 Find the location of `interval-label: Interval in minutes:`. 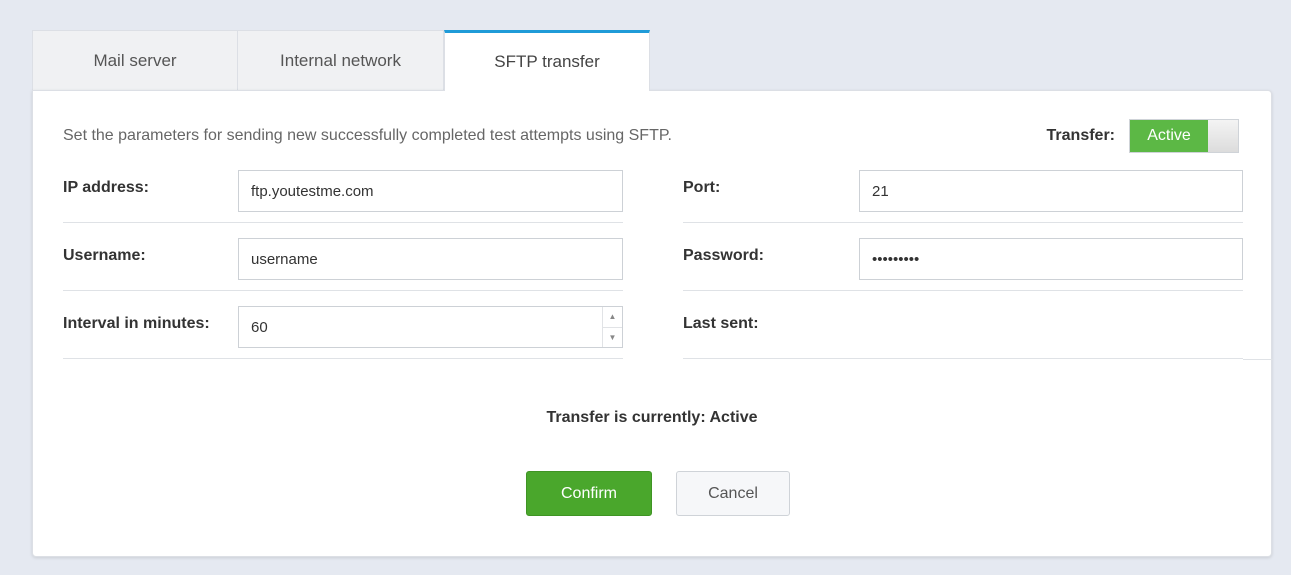

interval-label: Interval in minutes: is located at coordinates (136, 323).